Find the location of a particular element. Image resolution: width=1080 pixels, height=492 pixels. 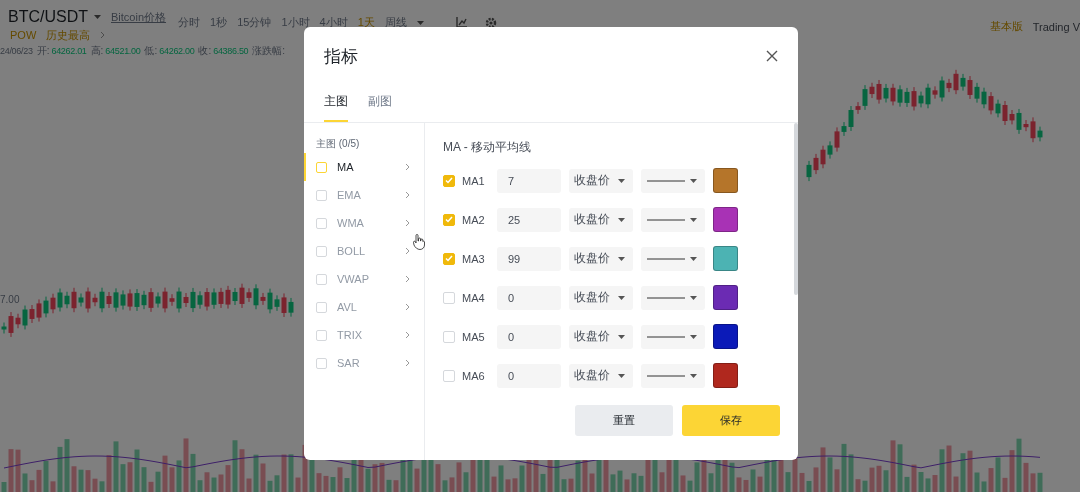

interval-tab: 15分钟 is located at coordinates (254, 22).